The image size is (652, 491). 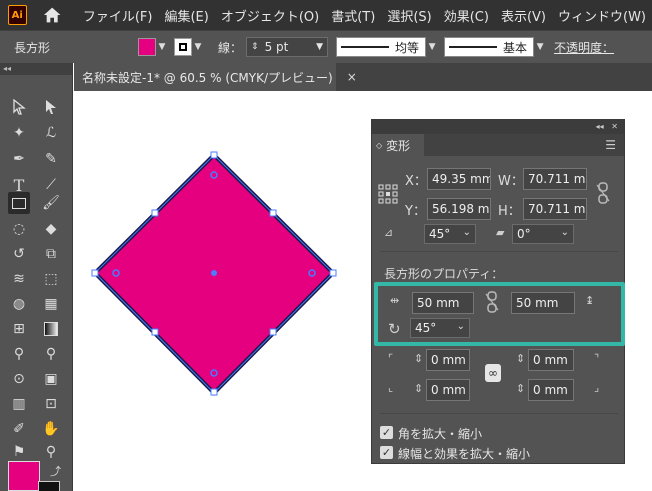 What do you see at coordinates (52, 15) in the screenshot?
I see `home-icon` at bounding box center [52, 15].